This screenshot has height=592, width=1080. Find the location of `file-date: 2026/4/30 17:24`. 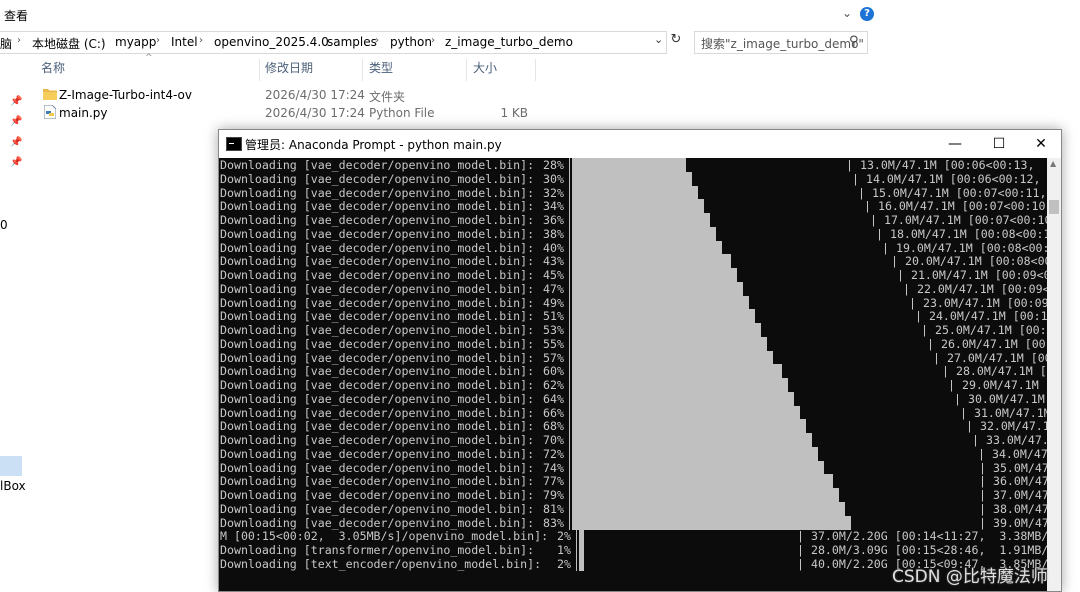

file-date: 2026/4/30 17:24 is located at coordinates (315, 113).